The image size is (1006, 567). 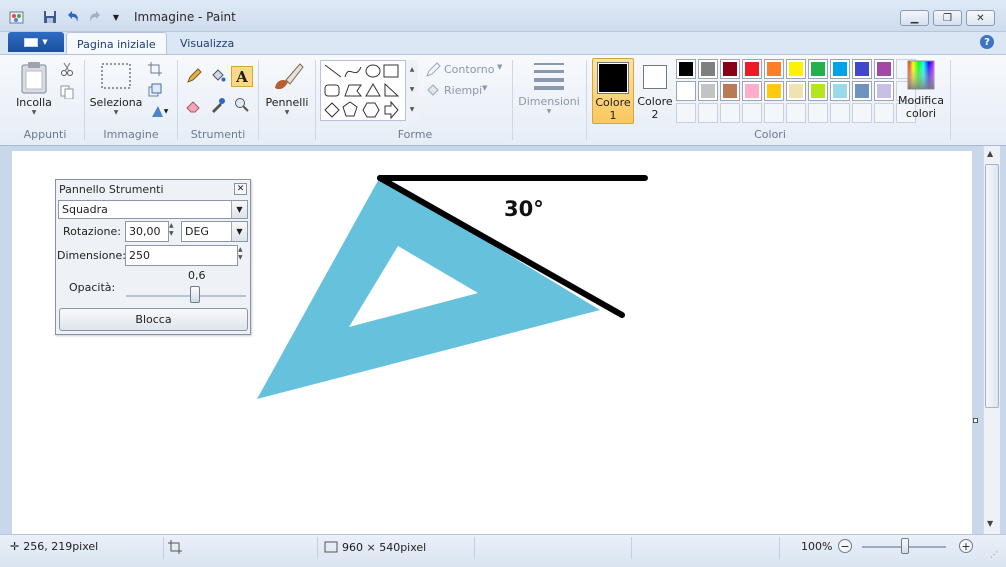 What do you see at coordinates (50, 17) in the screenshot?
I see `save-icon` at bounding box center [50, 17].